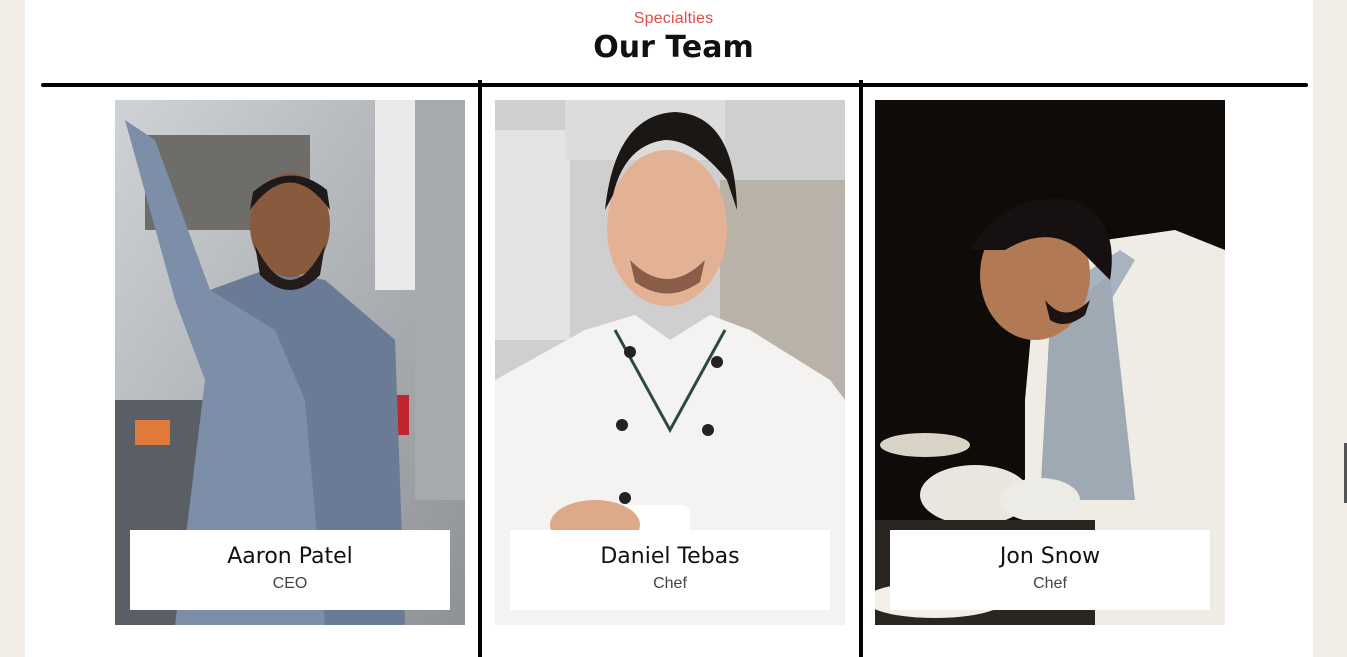 The width and height of the screenshot is (1347, 657). Describe the element at coordinates (1050, 556) in the screenshot. I see `team-member-name: Jon Snow` at that location.